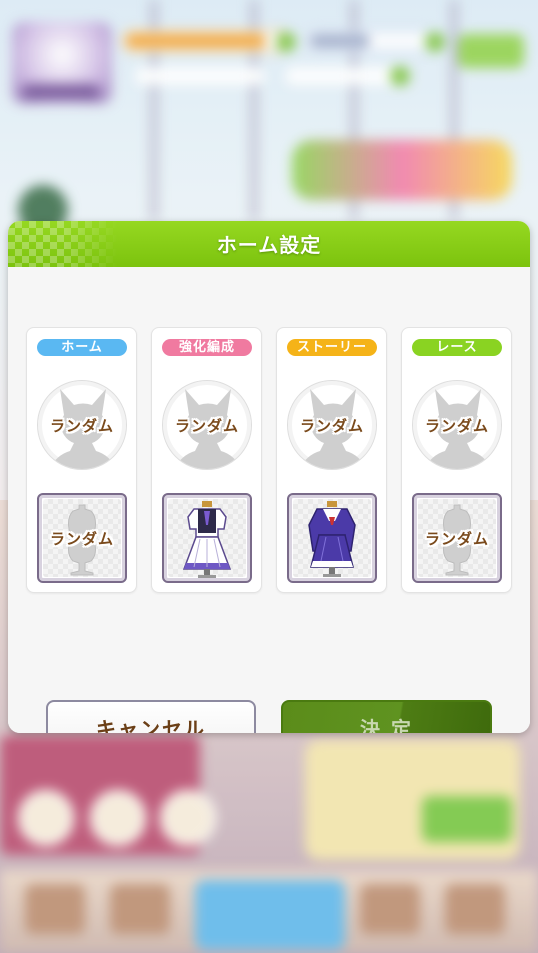  Describe the element at coordinates (151, 716) in the screenshot. I see `cancel-button: キャンセル` at that location.